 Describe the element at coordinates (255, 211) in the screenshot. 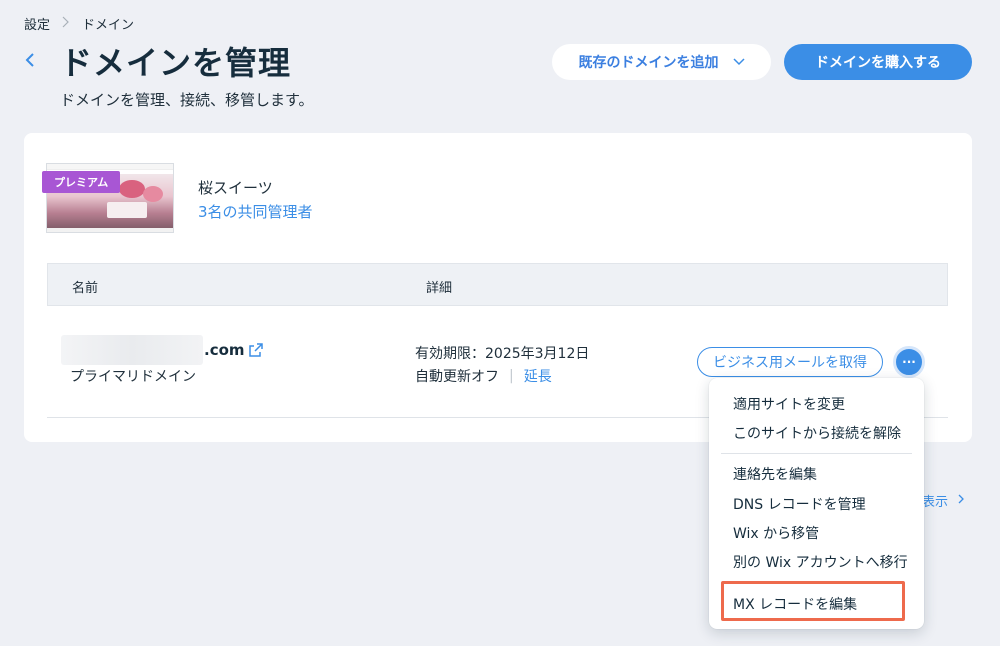

I see `collaborators-link: 3名の共同管理者` at that location.